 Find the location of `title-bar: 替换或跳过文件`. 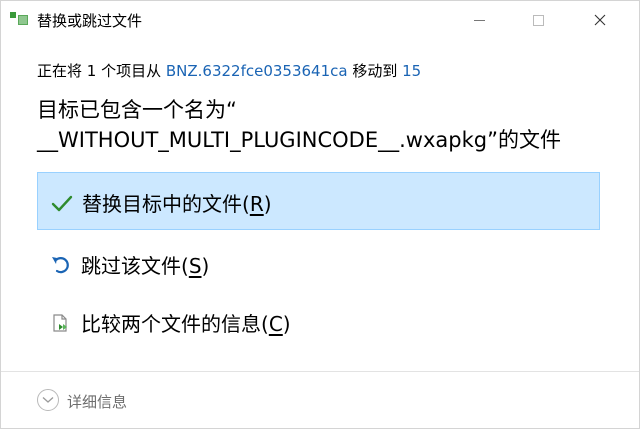

title-bar: 替换或跳过文件 is located at coordinates (320, 20).